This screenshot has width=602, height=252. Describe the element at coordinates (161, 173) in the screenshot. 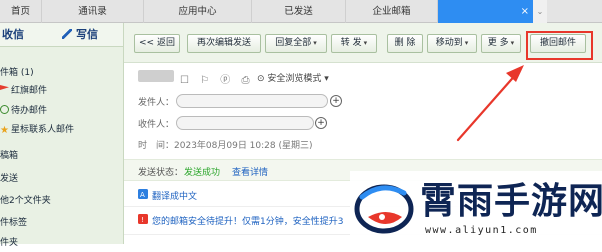

I see `send-status-label: 发送状态：` at that location.